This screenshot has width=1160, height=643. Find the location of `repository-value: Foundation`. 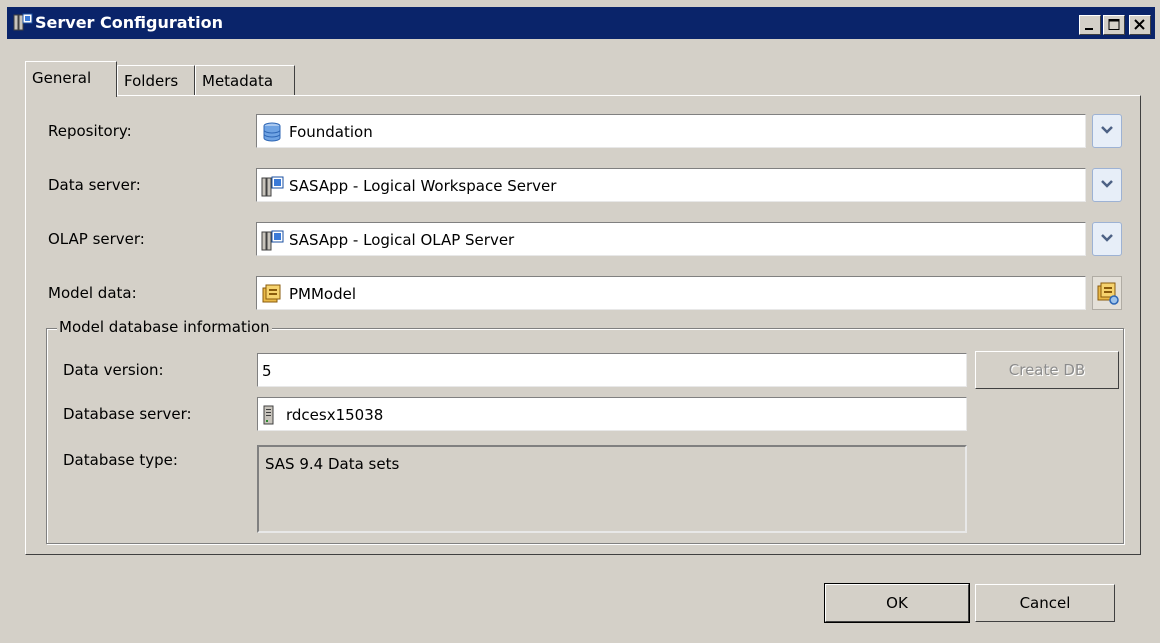

repository-value: Foundation is located at coordinates (331, 132).